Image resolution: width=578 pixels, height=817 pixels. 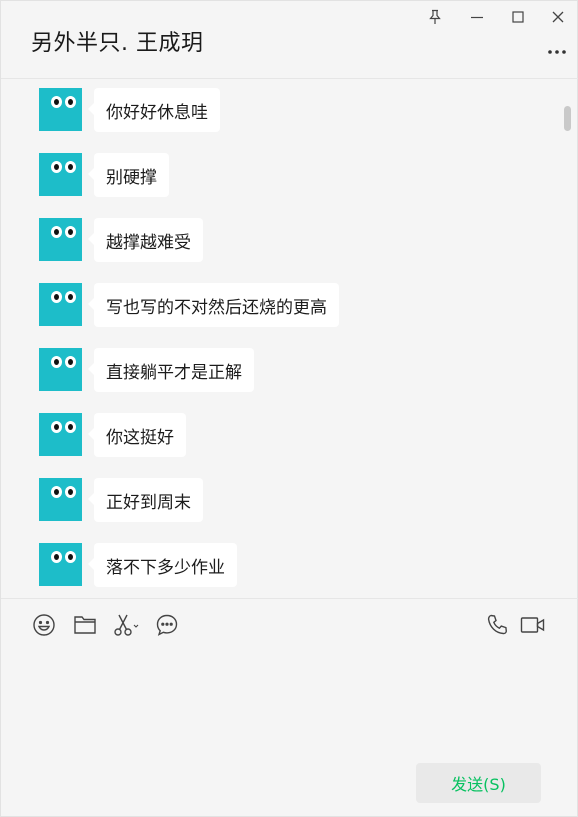 What do you see at coordinates (289, 626) in the screenshot?
I see `input-toolbar` at bounding box center [289, 626].